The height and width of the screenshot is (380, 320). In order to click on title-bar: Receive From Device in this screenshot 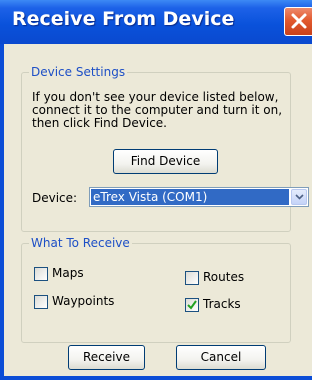, I will do `click(156, 22)`.